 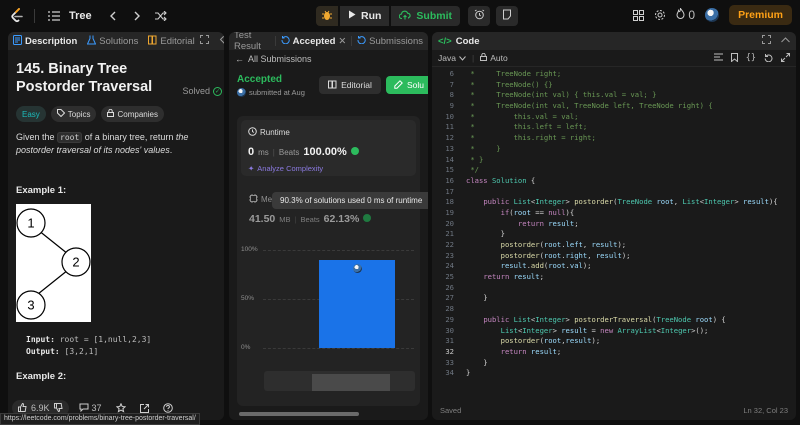 I want to click on tag-icon, so click(x=61, y=114).